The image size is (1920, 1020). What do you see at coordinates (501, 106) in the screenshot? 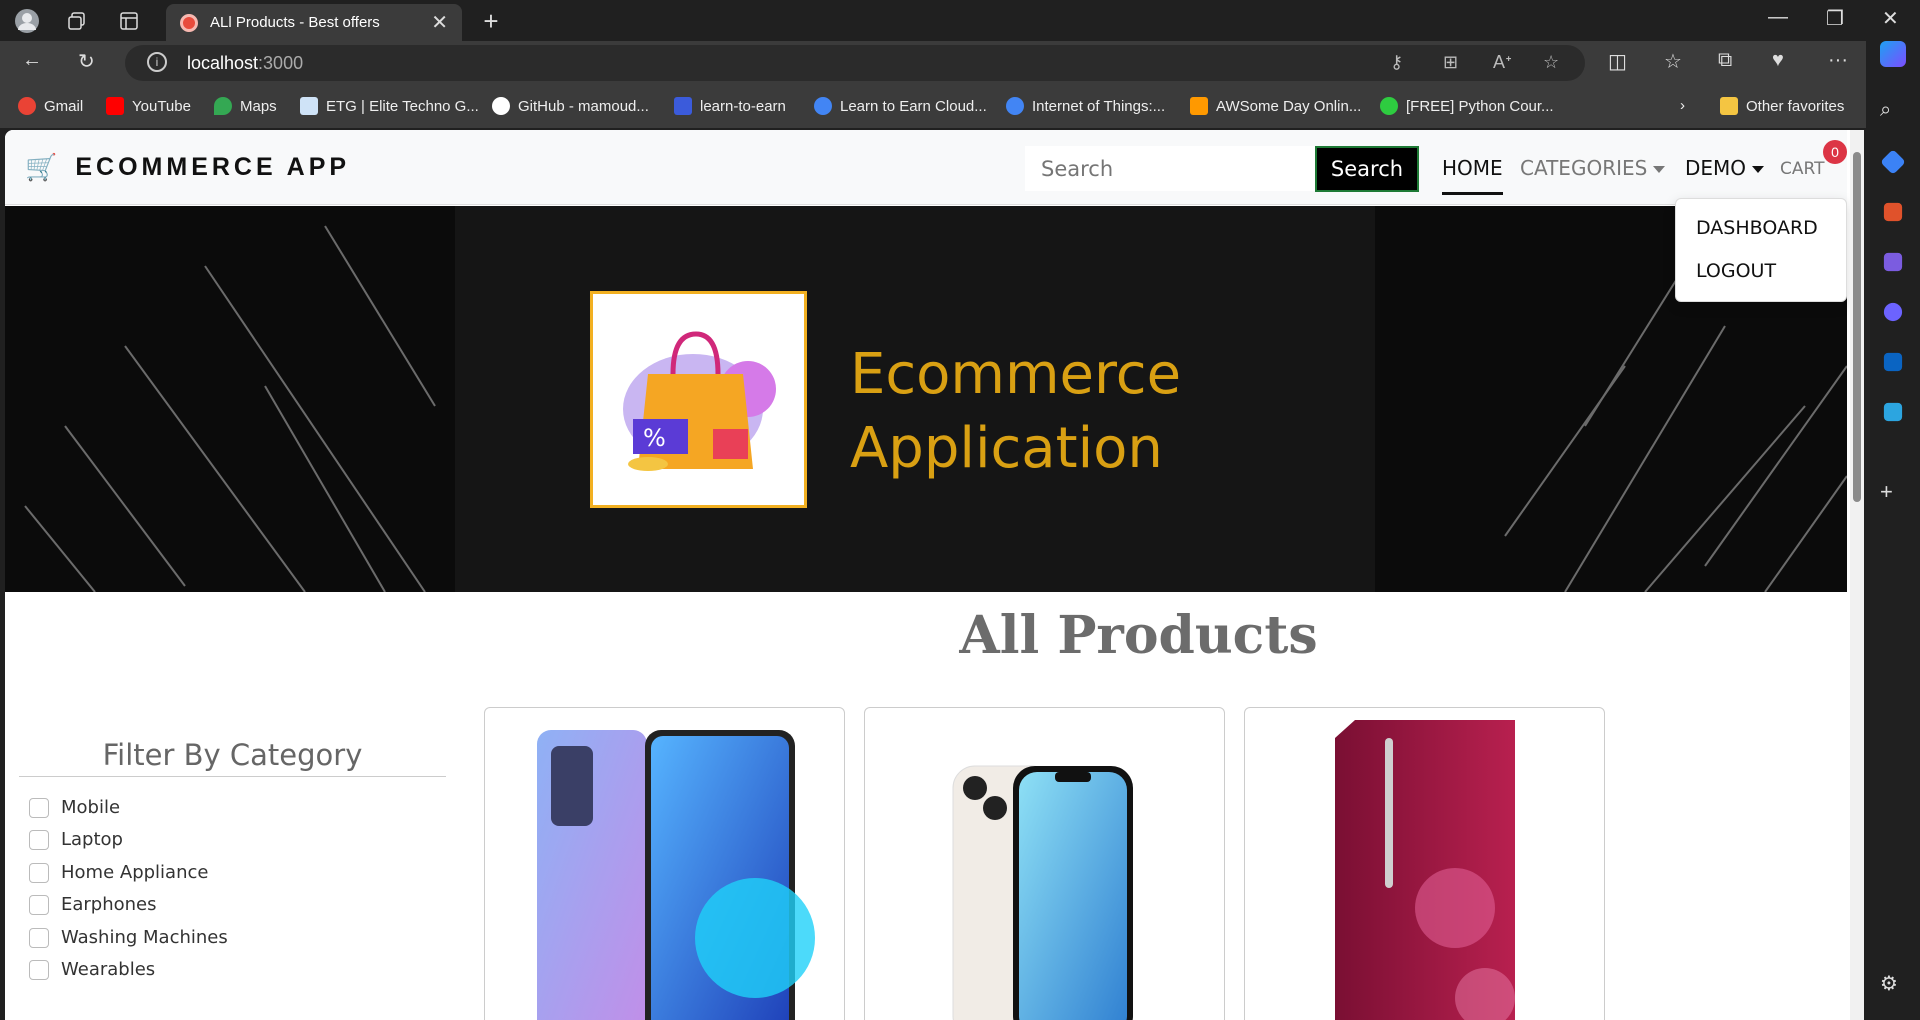
I see `github-icon` at bounding box center [501, 106].